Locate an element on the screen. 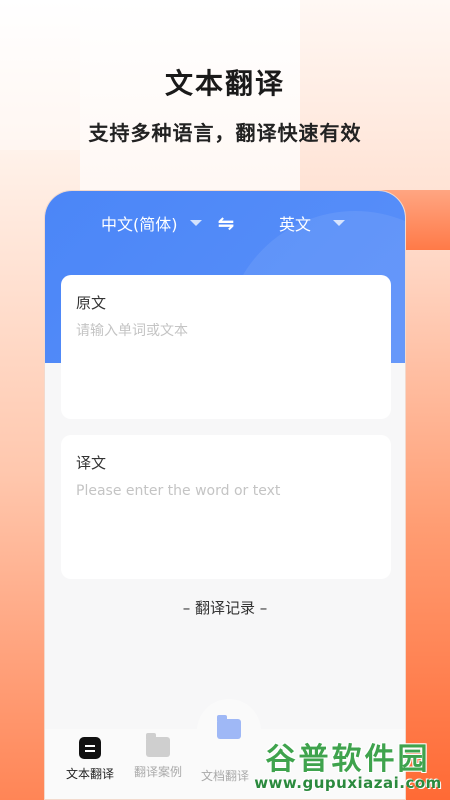 The image size is (450, 800). tab-icon-spacer is located at coordinates (225, 749).